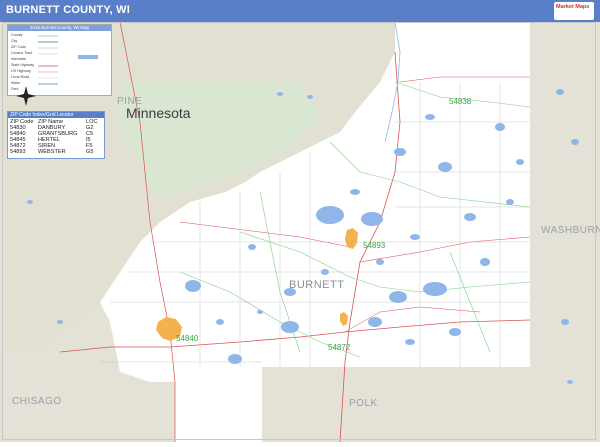  Describe the element at coordinates (23, 65) in the screenshot. I see `legend-row: State Highway` at that location.